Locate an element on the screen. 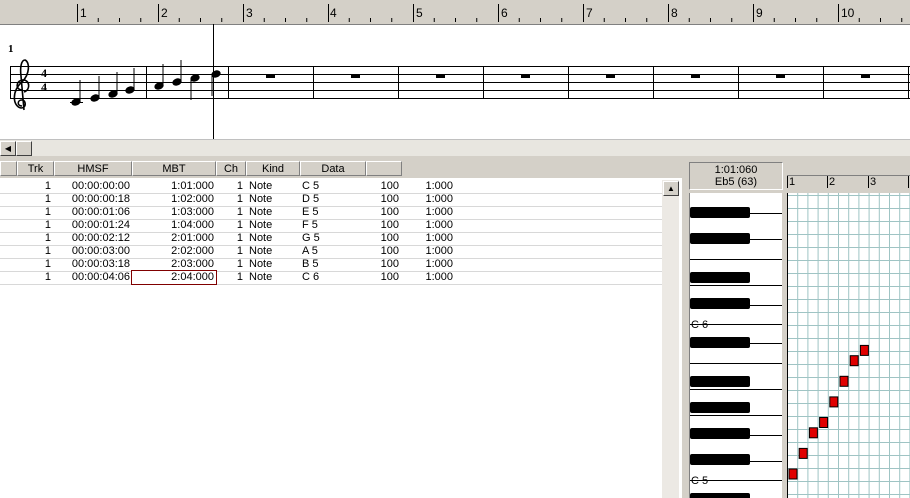 This screenshot has height=498, width=910. cell-hmsf: 00:00:00:00 is located at coordinates (92, 186).